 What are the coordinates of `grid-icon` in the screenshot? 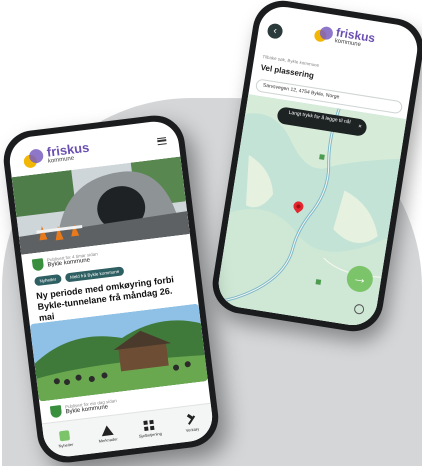 It's located at (149, 425).